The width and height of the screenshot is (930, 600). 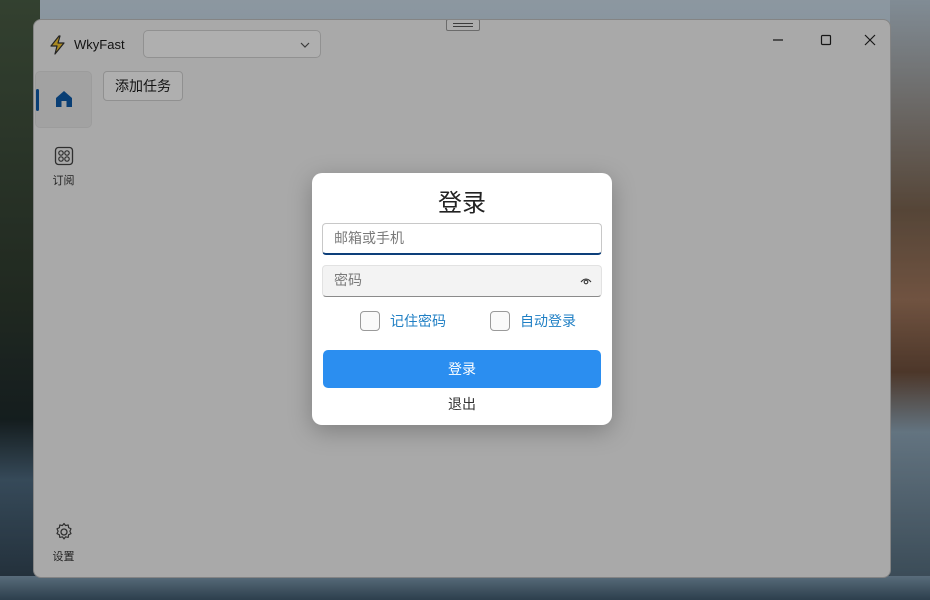 What do you see at coordinates (462, 299) in the screenshot?
I see `login-dialog: 登录 记住密码 自动登录 登录 退出` at bounding box center [462, 299].